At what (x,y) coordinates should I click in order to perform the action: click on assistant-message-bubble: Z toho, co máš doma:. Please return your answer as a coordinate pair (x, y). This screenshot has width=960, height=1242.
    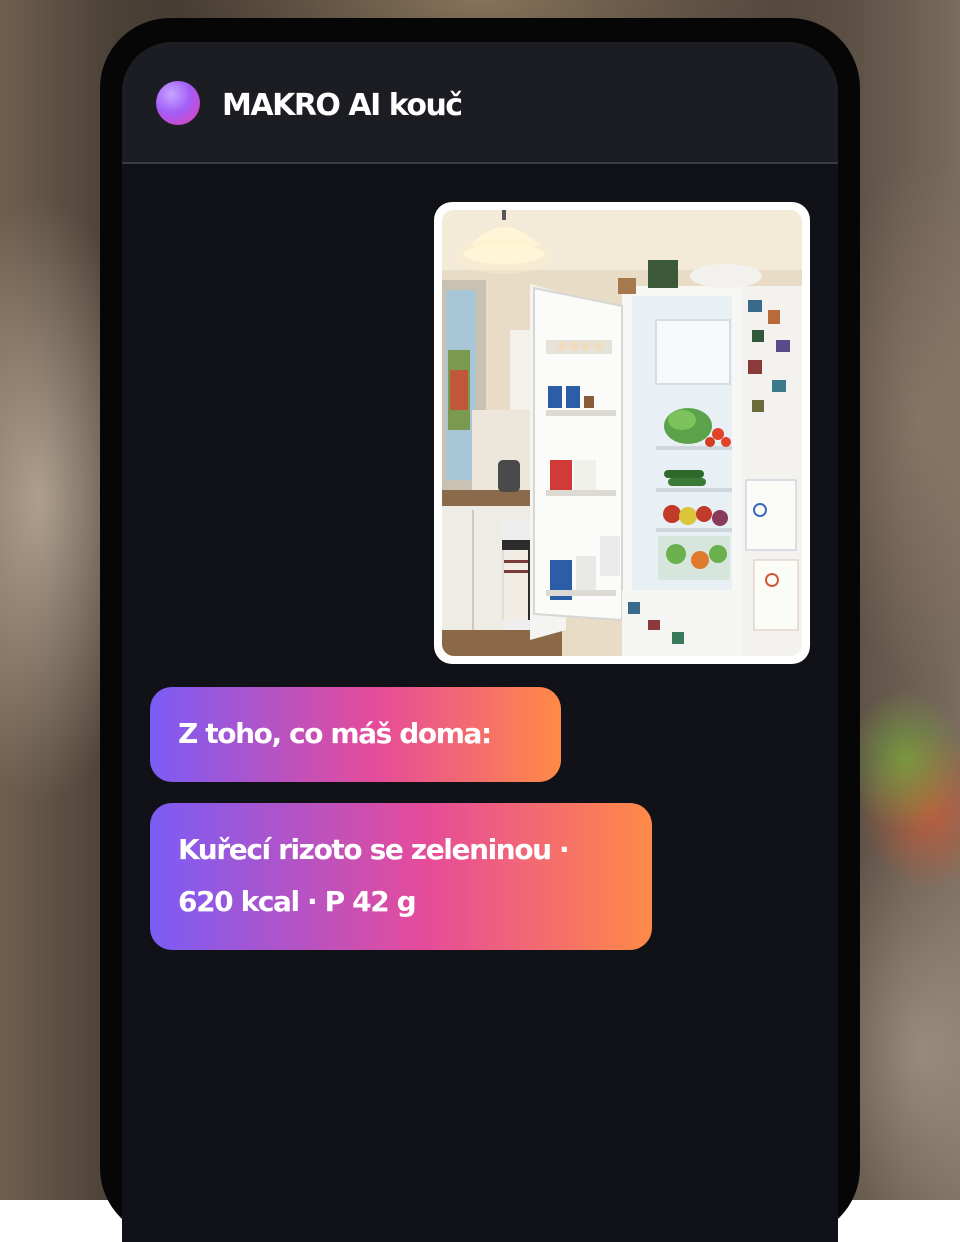
    Looking at the image, I should click on (355, 734).